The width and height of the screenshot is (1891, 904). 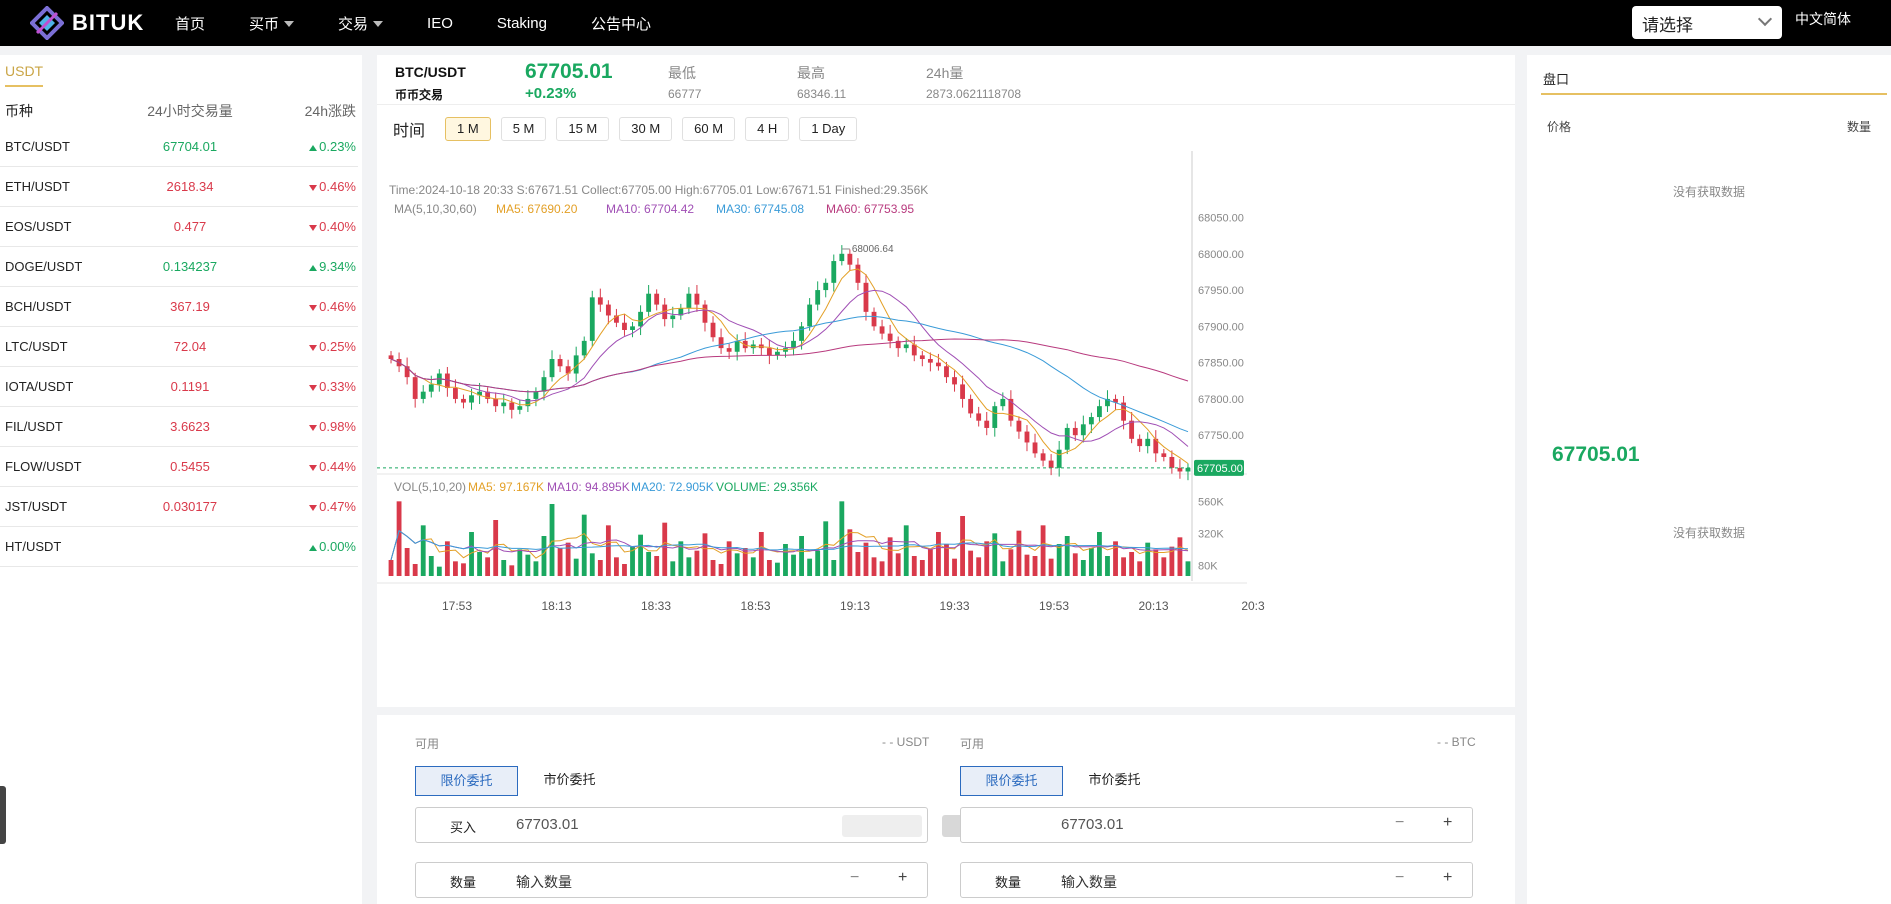 I want to click on buy-limit-tab: 限价委托, so click(x=466, y=781).